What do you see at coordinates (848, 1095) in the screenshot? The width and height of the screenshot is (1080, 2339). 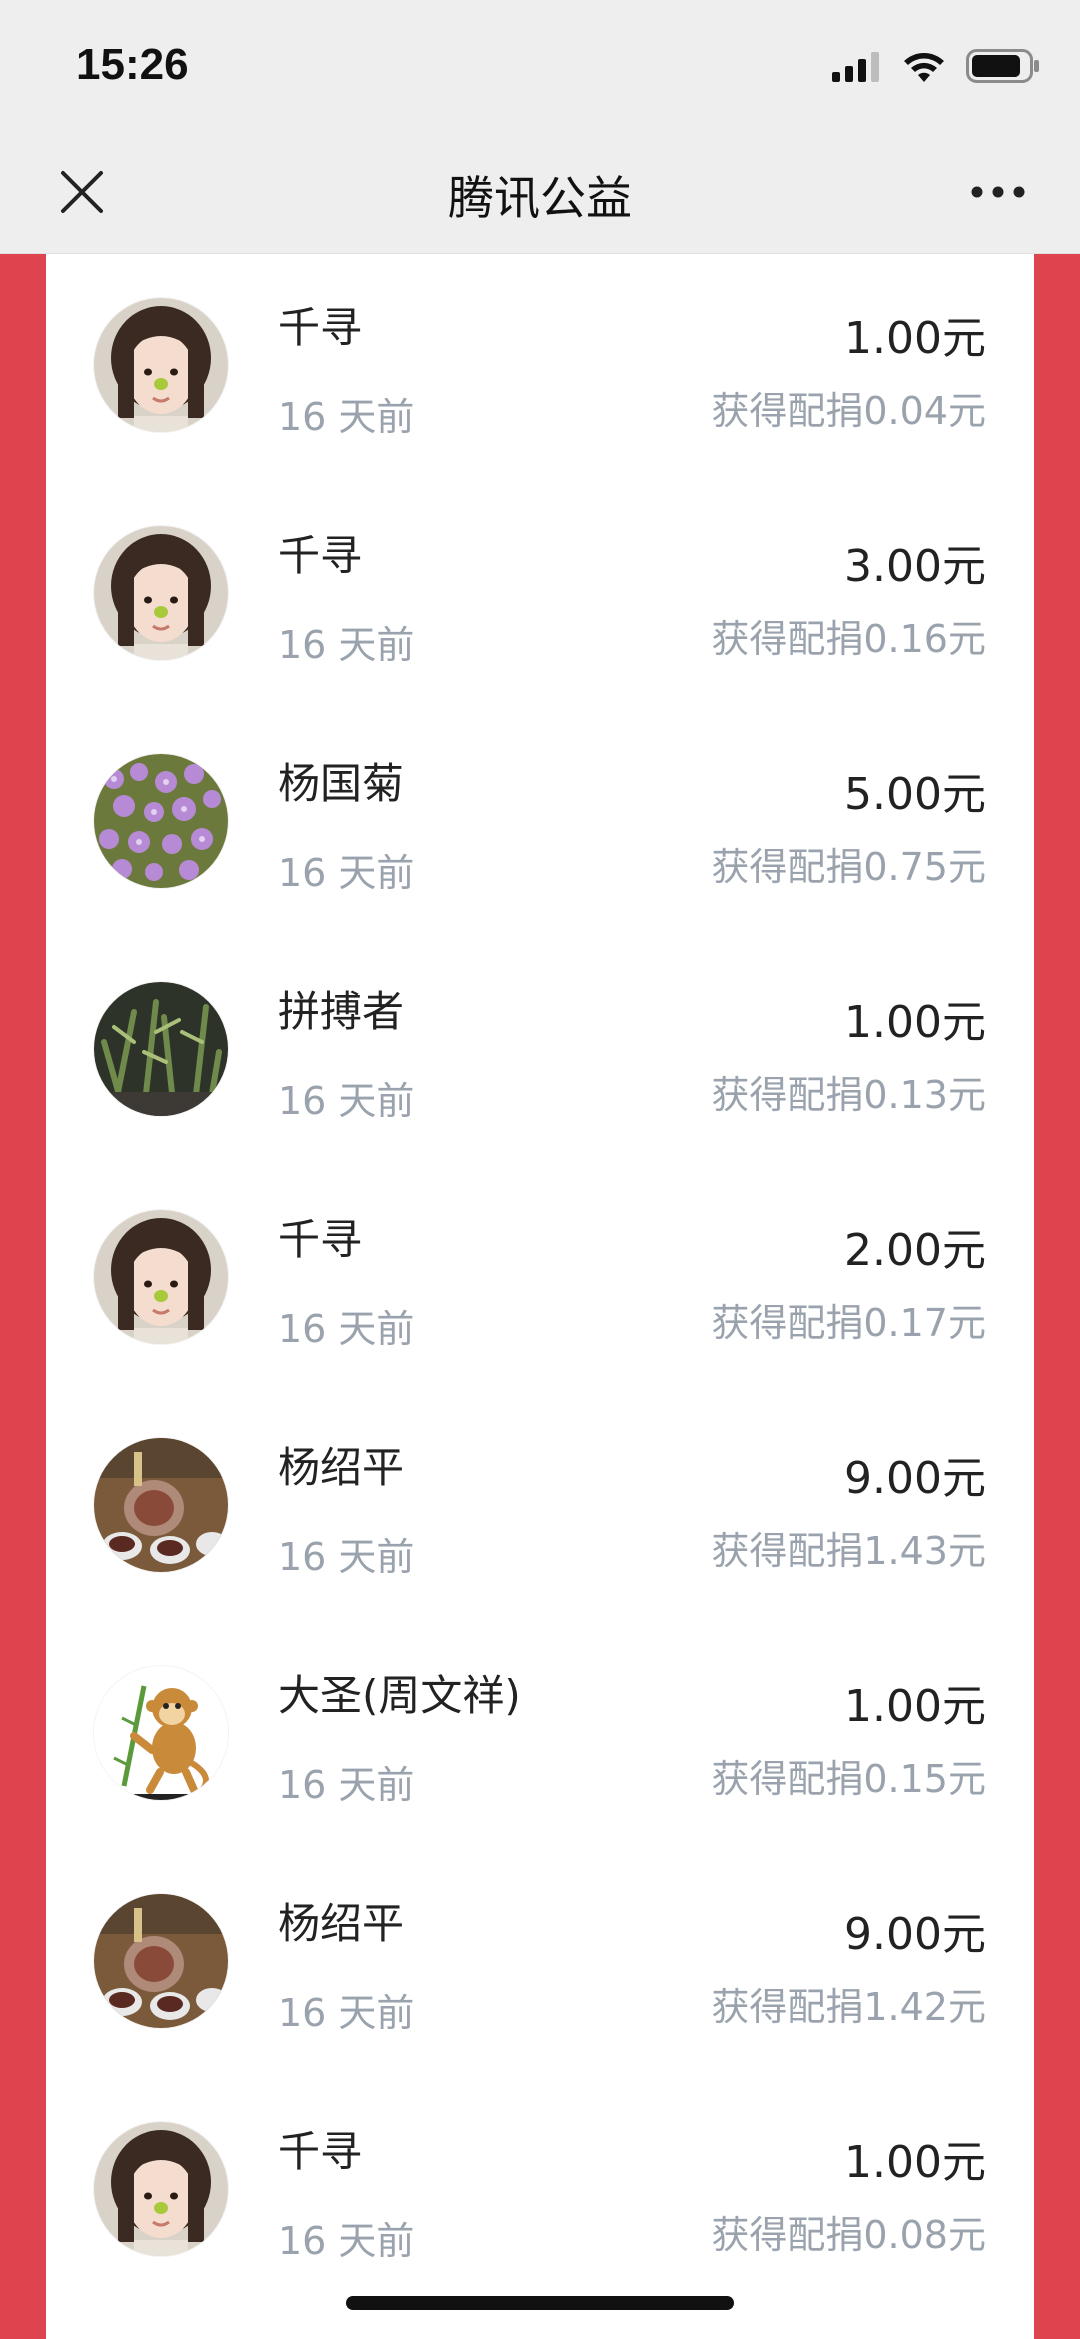 I see `matched-donation: 获得配捐0.13元` at bounding box center [848, 1095].